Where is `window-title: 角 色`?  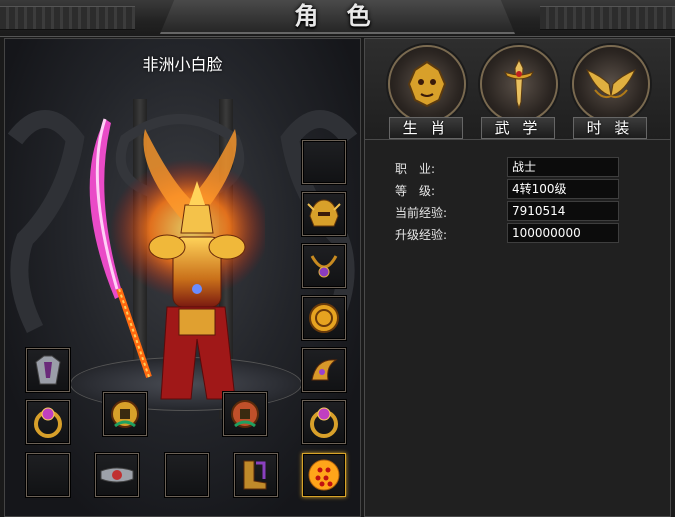 window-title: 角 色 is located at coordinates (337, 17).